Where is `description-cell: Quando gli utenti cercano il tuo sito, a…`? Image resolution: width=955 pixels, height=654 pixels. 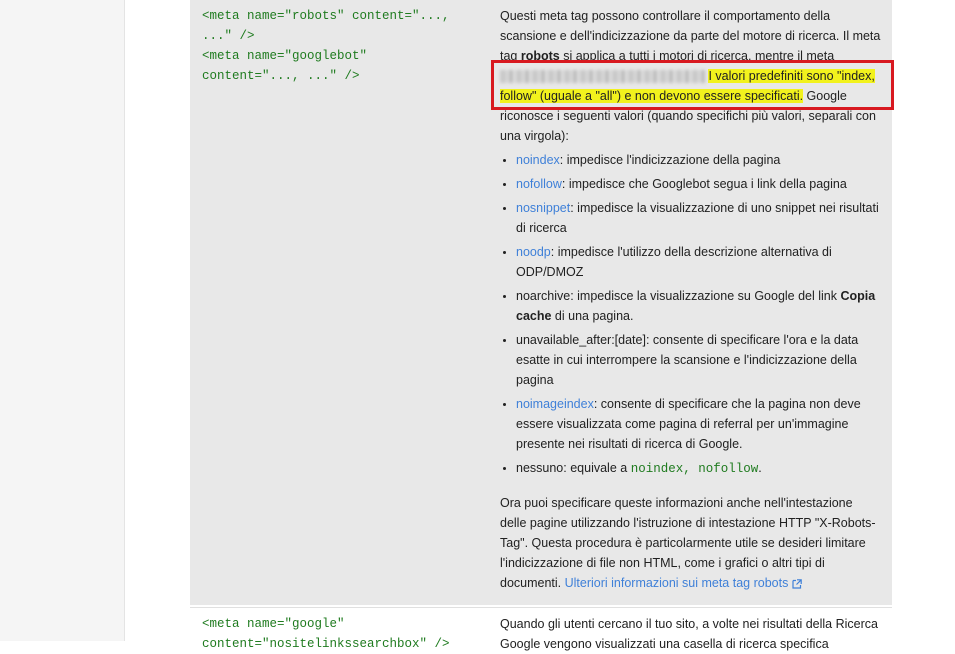
description-cell: Quando gli utenti cercano il tuo sito, a… is located at coordinates (690, 629).